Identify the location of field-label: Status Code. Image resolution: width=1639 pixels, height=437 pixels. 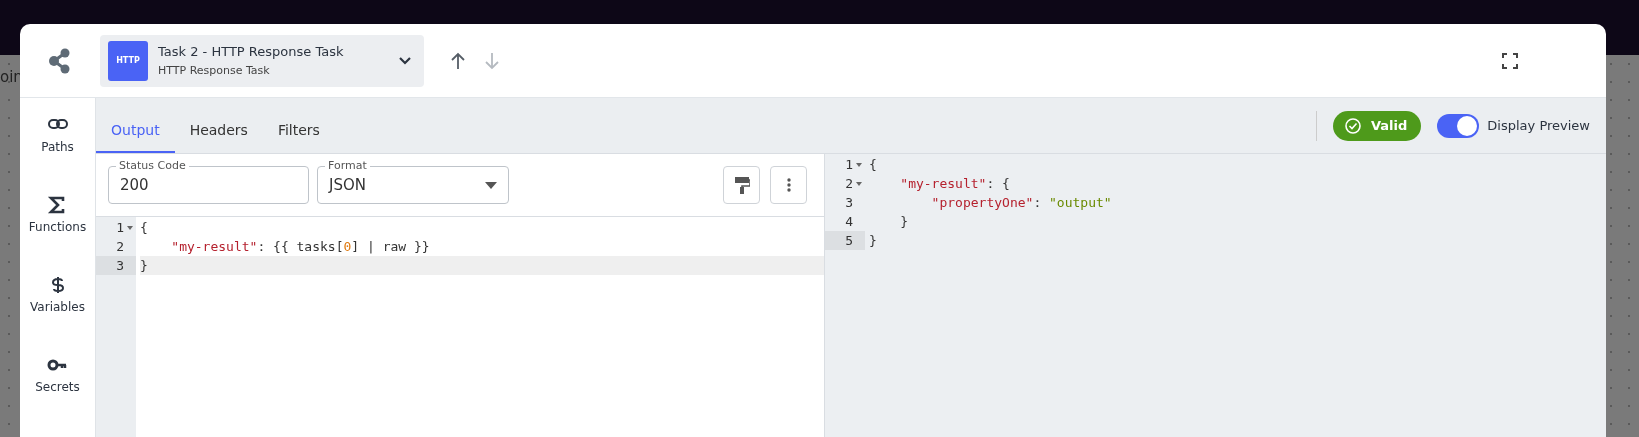
(152, 165).